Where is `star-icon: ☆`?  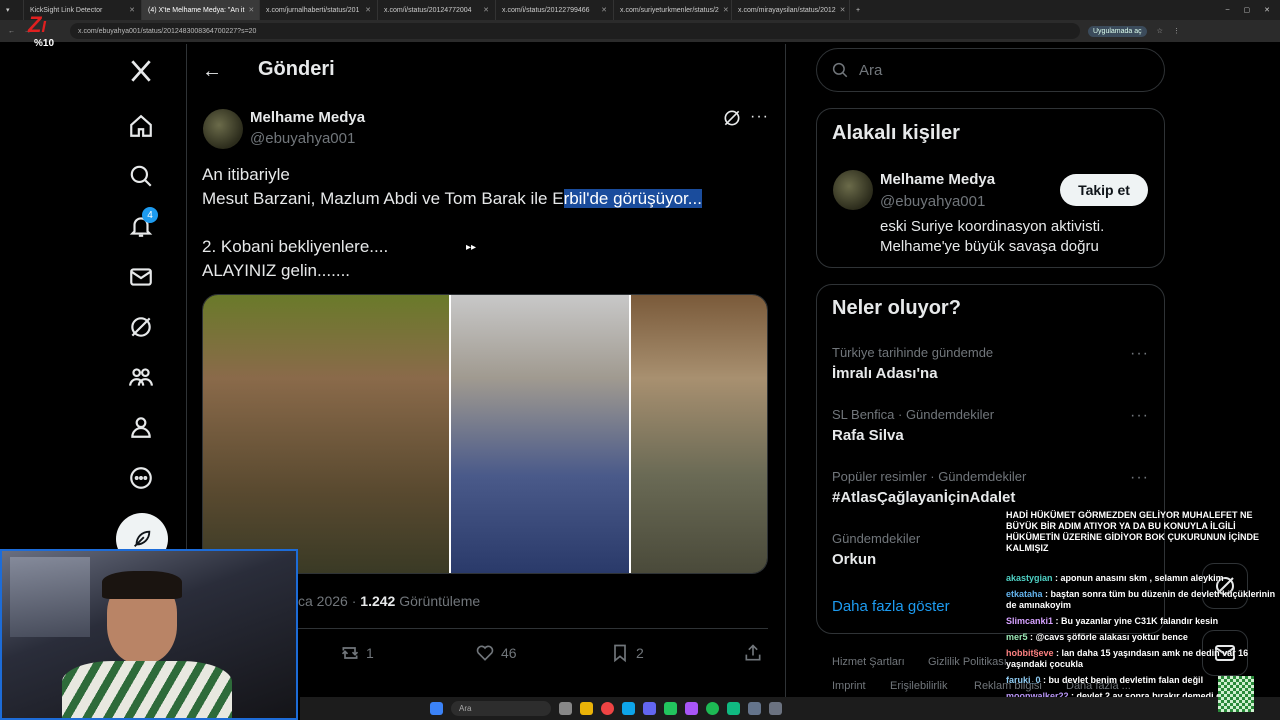 star-icon: ☆ is located at coordinates (1160, 31).